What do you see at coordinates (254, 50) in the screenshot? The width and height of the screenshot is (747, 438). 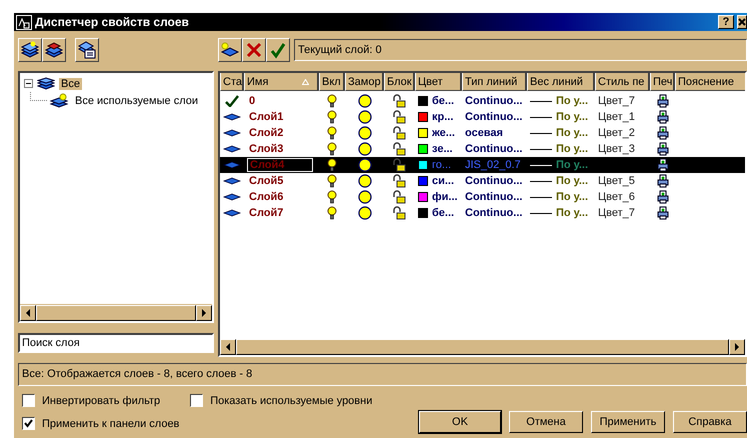 I see `delete-button` at bounding box center [254, 50].